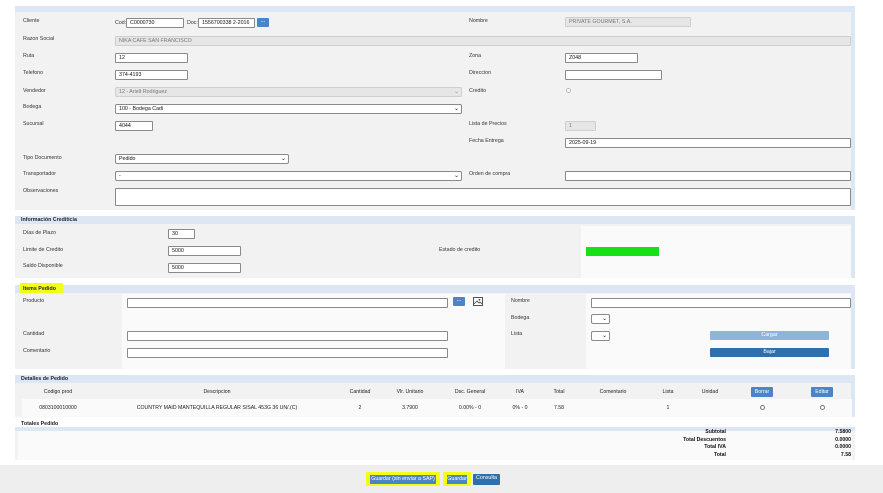 The width and height of the screenshot is (883, 493). What do you see at coordinates (853, 111) in the screenshot?
I see `header-right-strip` at bounding box center [853, 111].